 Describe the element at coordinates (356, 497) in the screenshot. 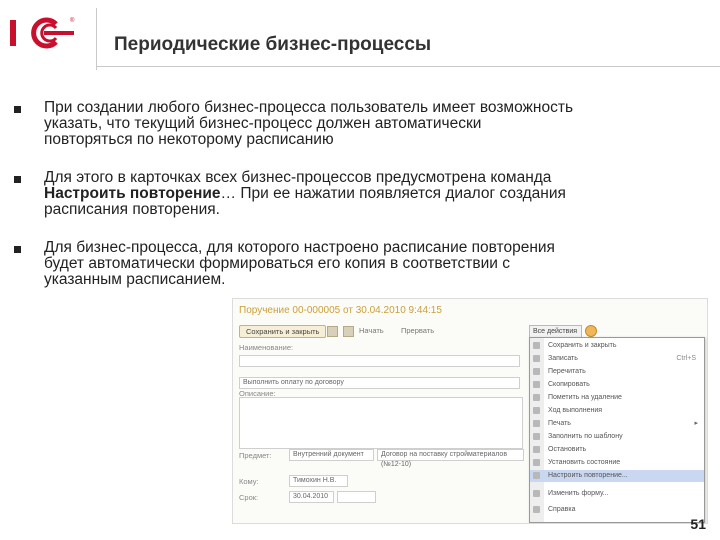

I see `due-time-field` at that location.